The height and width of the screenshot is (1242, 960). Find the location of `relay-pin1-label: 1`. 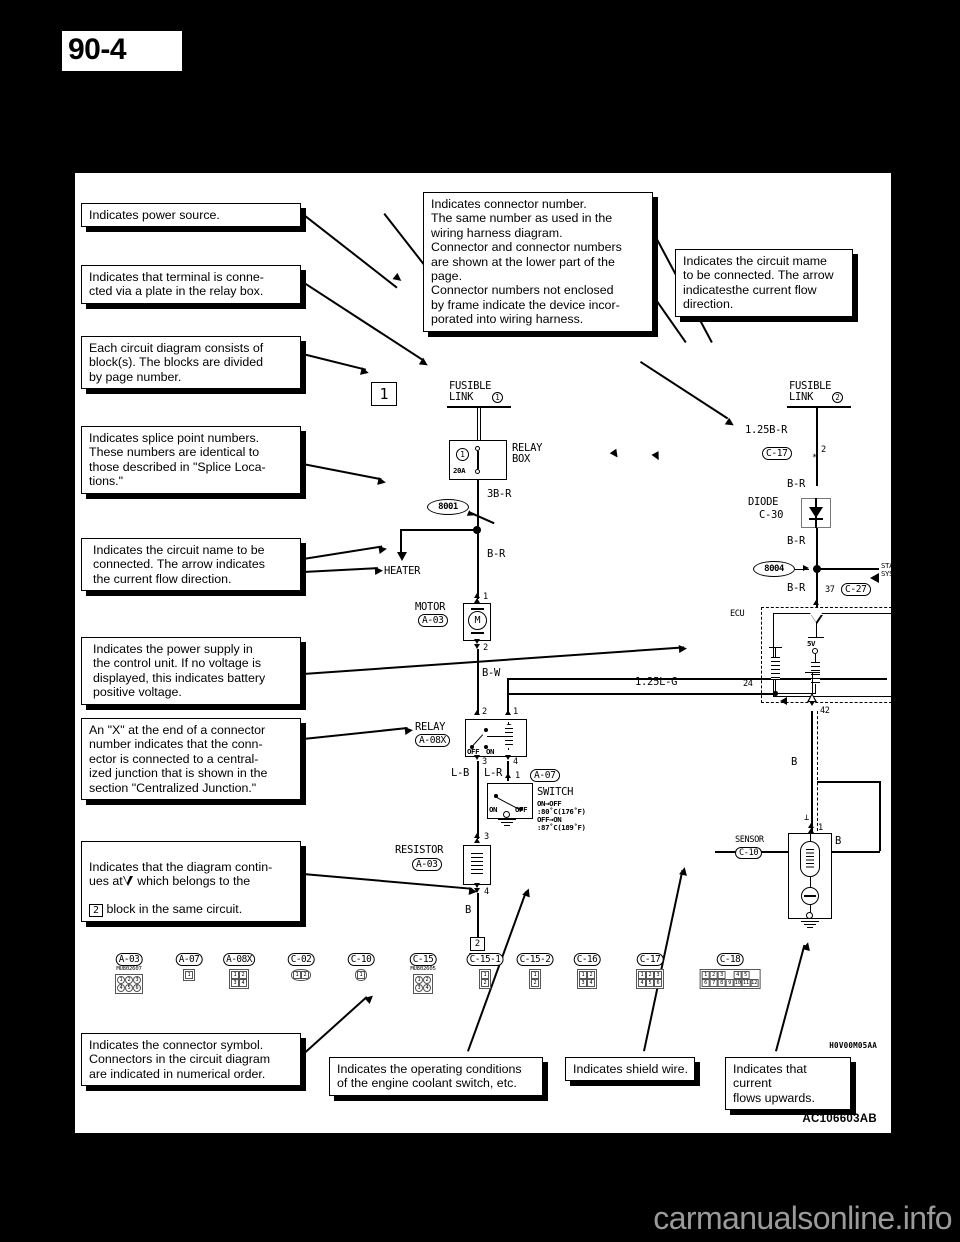

relay-pin1-label: 1 is located at coordinates (515, 712).